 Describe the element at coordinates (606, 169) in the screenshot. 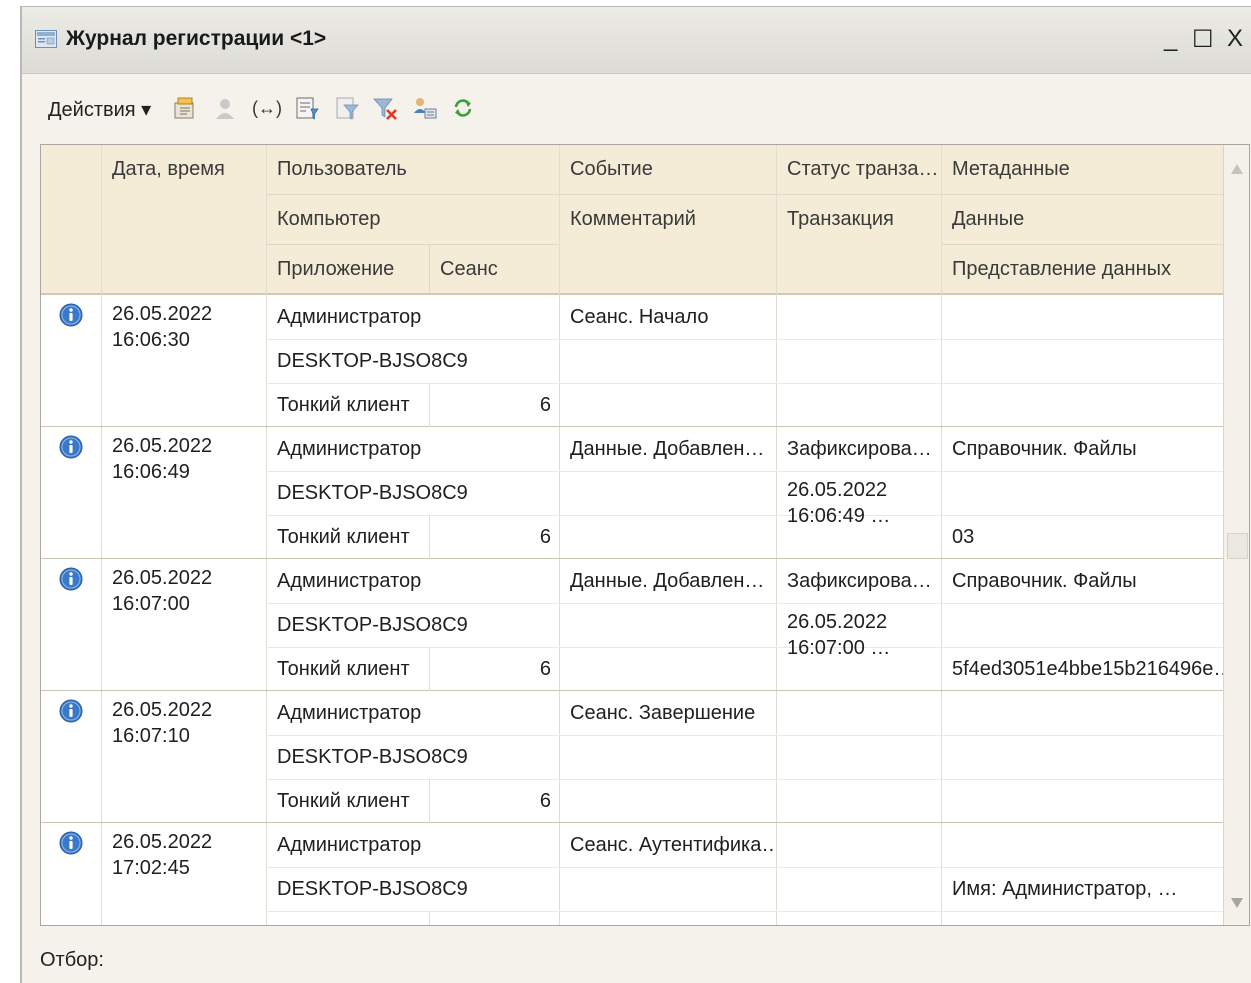

I see `col-header-event: Событие` at that location.